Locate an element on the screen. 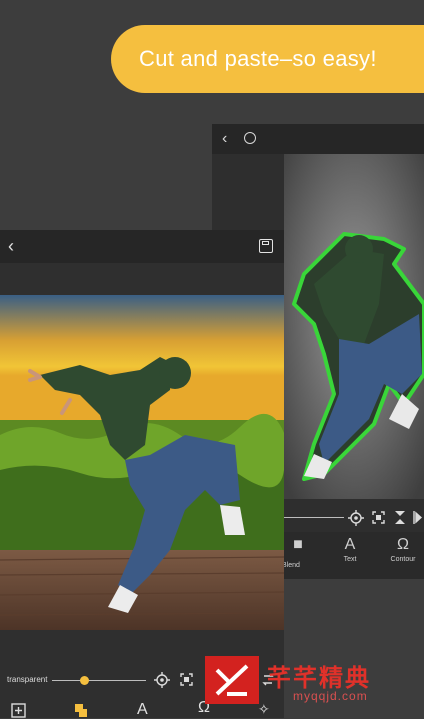  back-screen-header: ‹ is located at coordinates (318, 139).